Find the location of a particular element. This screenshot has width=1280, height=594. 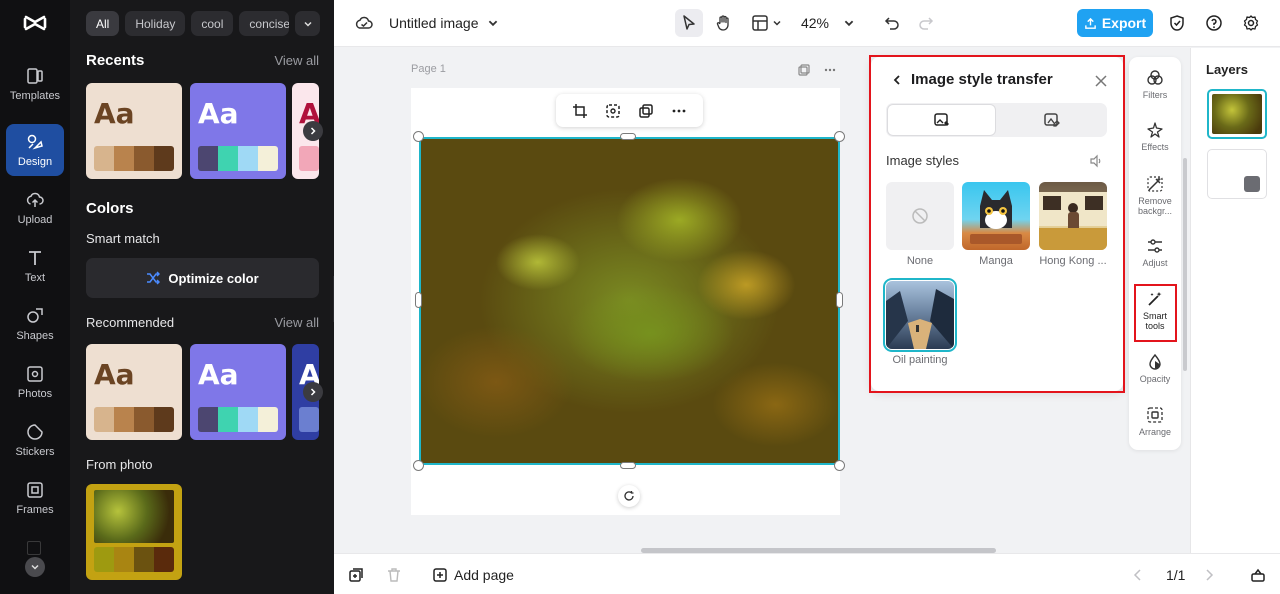

chip-holiday: Holiday is located at coordinates (155, 23).